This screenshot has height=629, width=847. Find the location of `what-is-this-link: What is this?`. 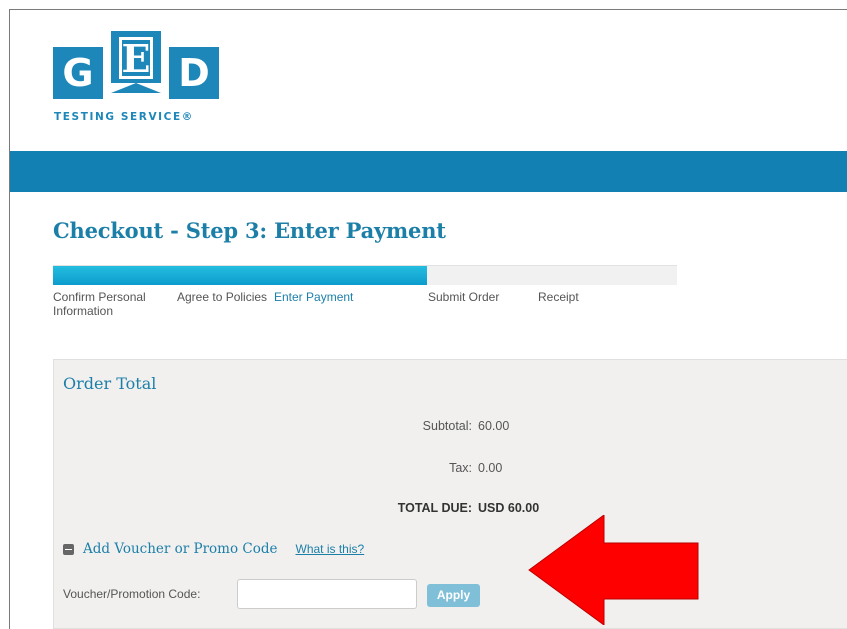

what-is-this-link: What is this? is located at coordinates (330, 549).